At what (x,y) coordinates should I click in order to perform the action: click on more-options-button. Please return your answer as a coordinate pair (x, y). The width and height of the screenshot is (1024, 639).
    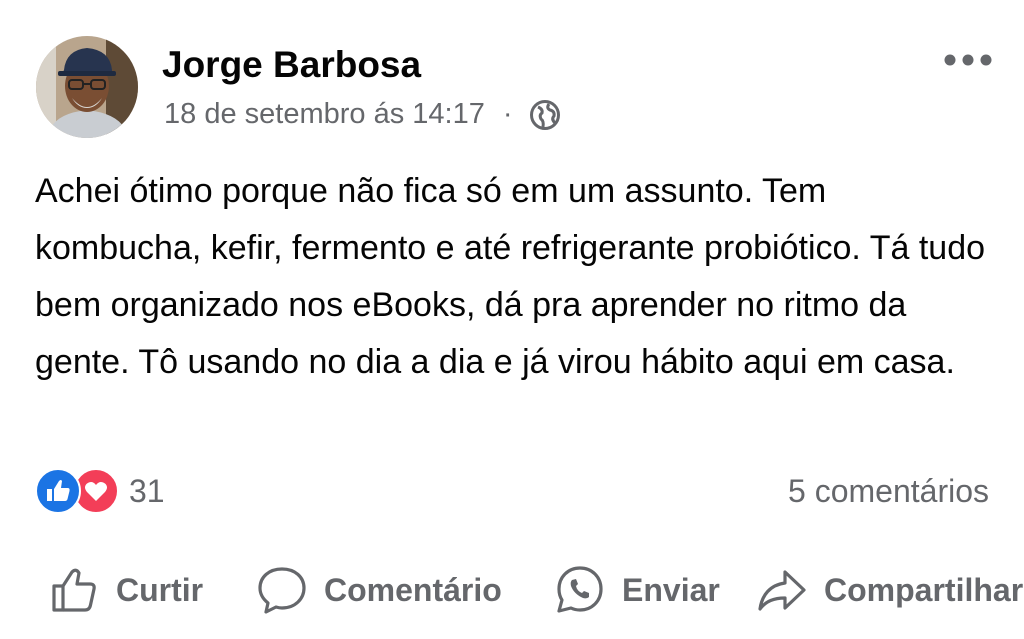
    Looking at the image, I should click on (968, 60).